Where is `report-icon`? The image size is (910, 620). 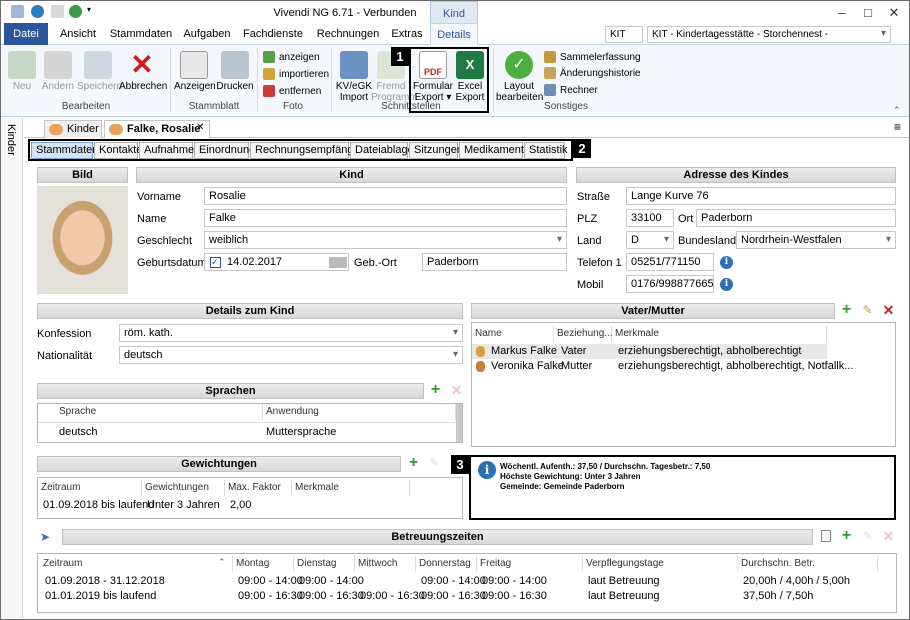
report-icon is located at coordinates (826, 536).